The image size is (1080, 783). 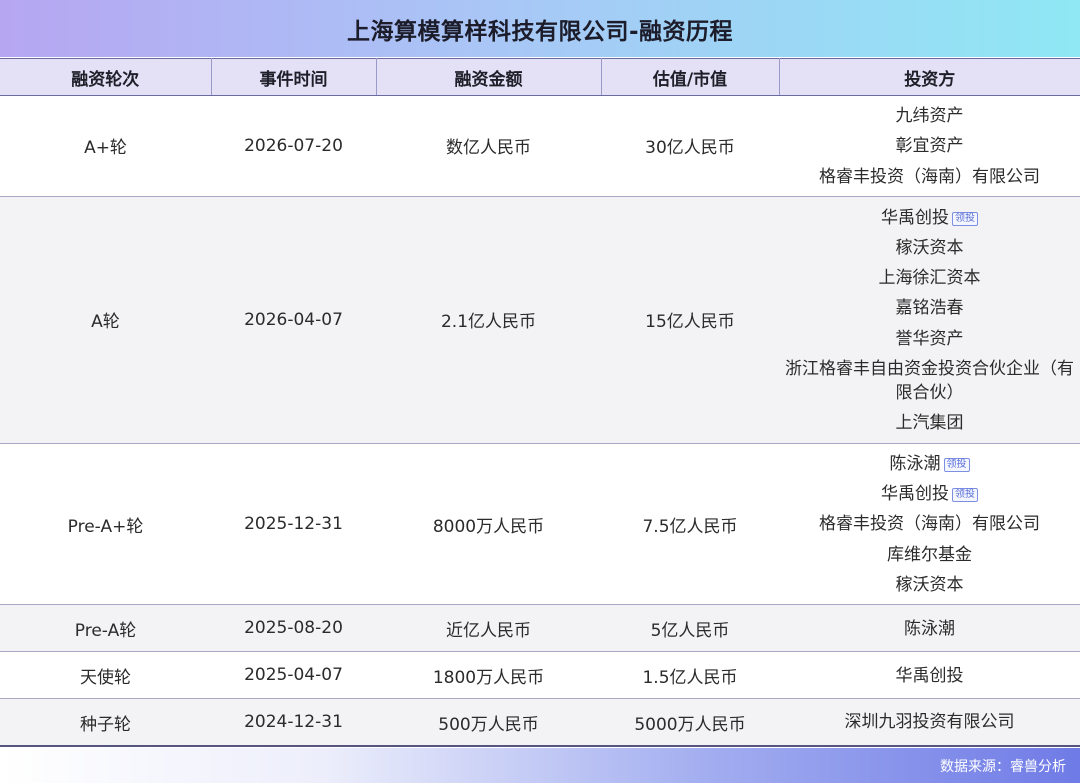 I want to click on investor-list: 陈泳潮 领投 华禹创投 领投 格睿丰投资（海南）有限公司 库维尔基金 稼沃资本, so click(x=929, y=524).